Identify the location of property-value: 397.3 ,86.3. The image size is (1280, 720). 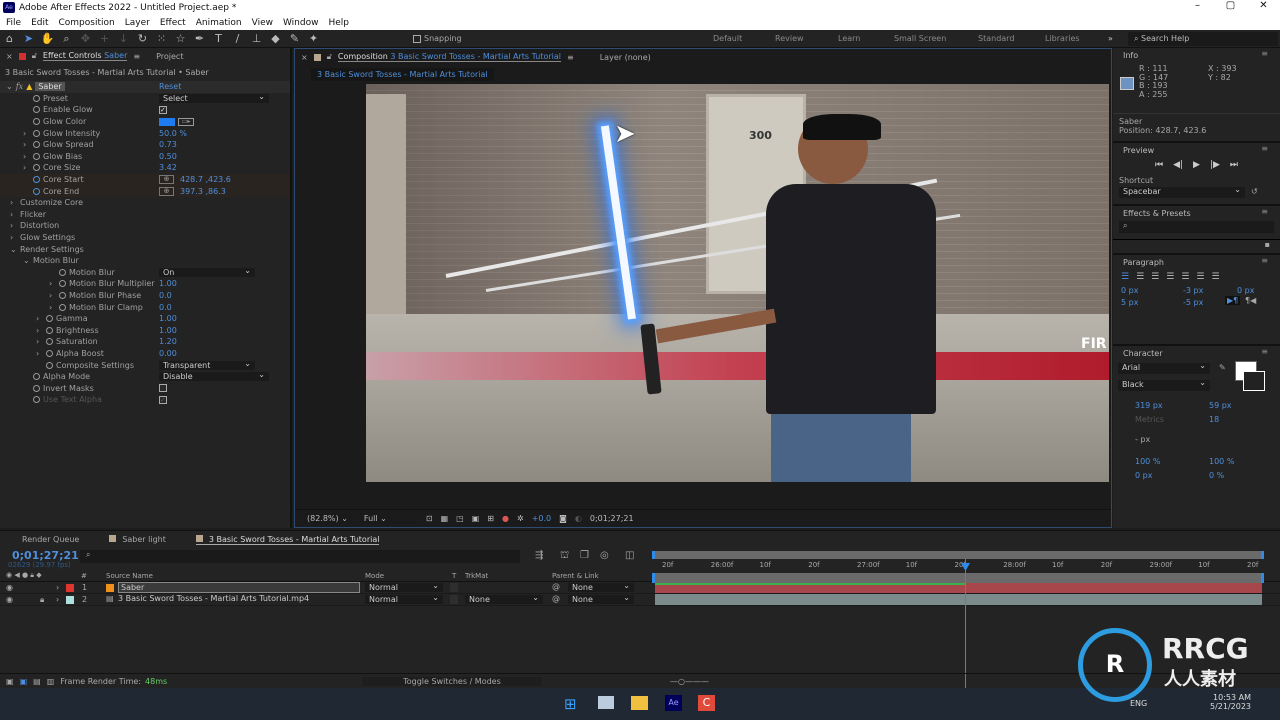
(203, 191).